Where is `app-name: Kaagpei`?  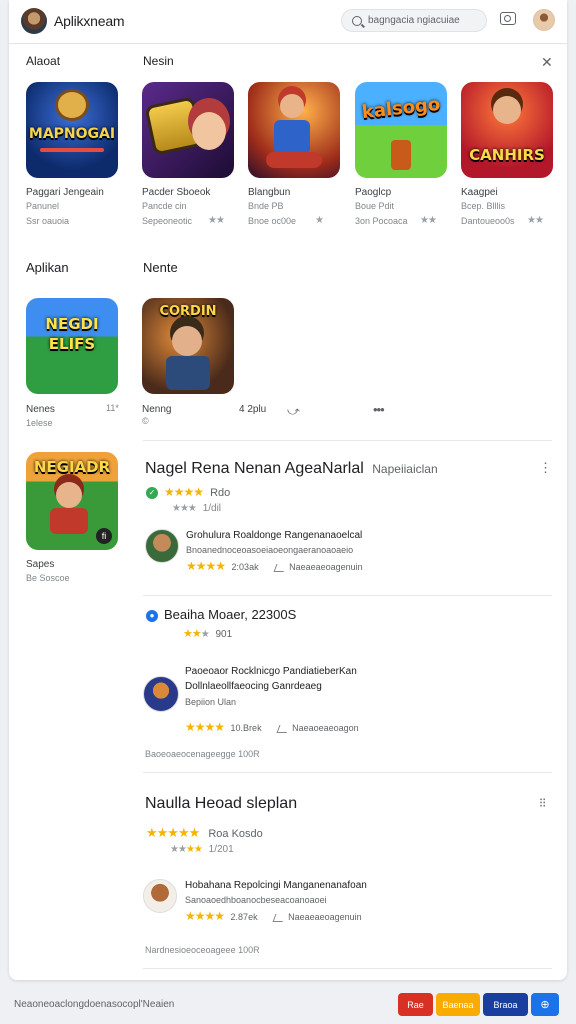
app-name: Kaagpei is located at coordinates (479, 192).